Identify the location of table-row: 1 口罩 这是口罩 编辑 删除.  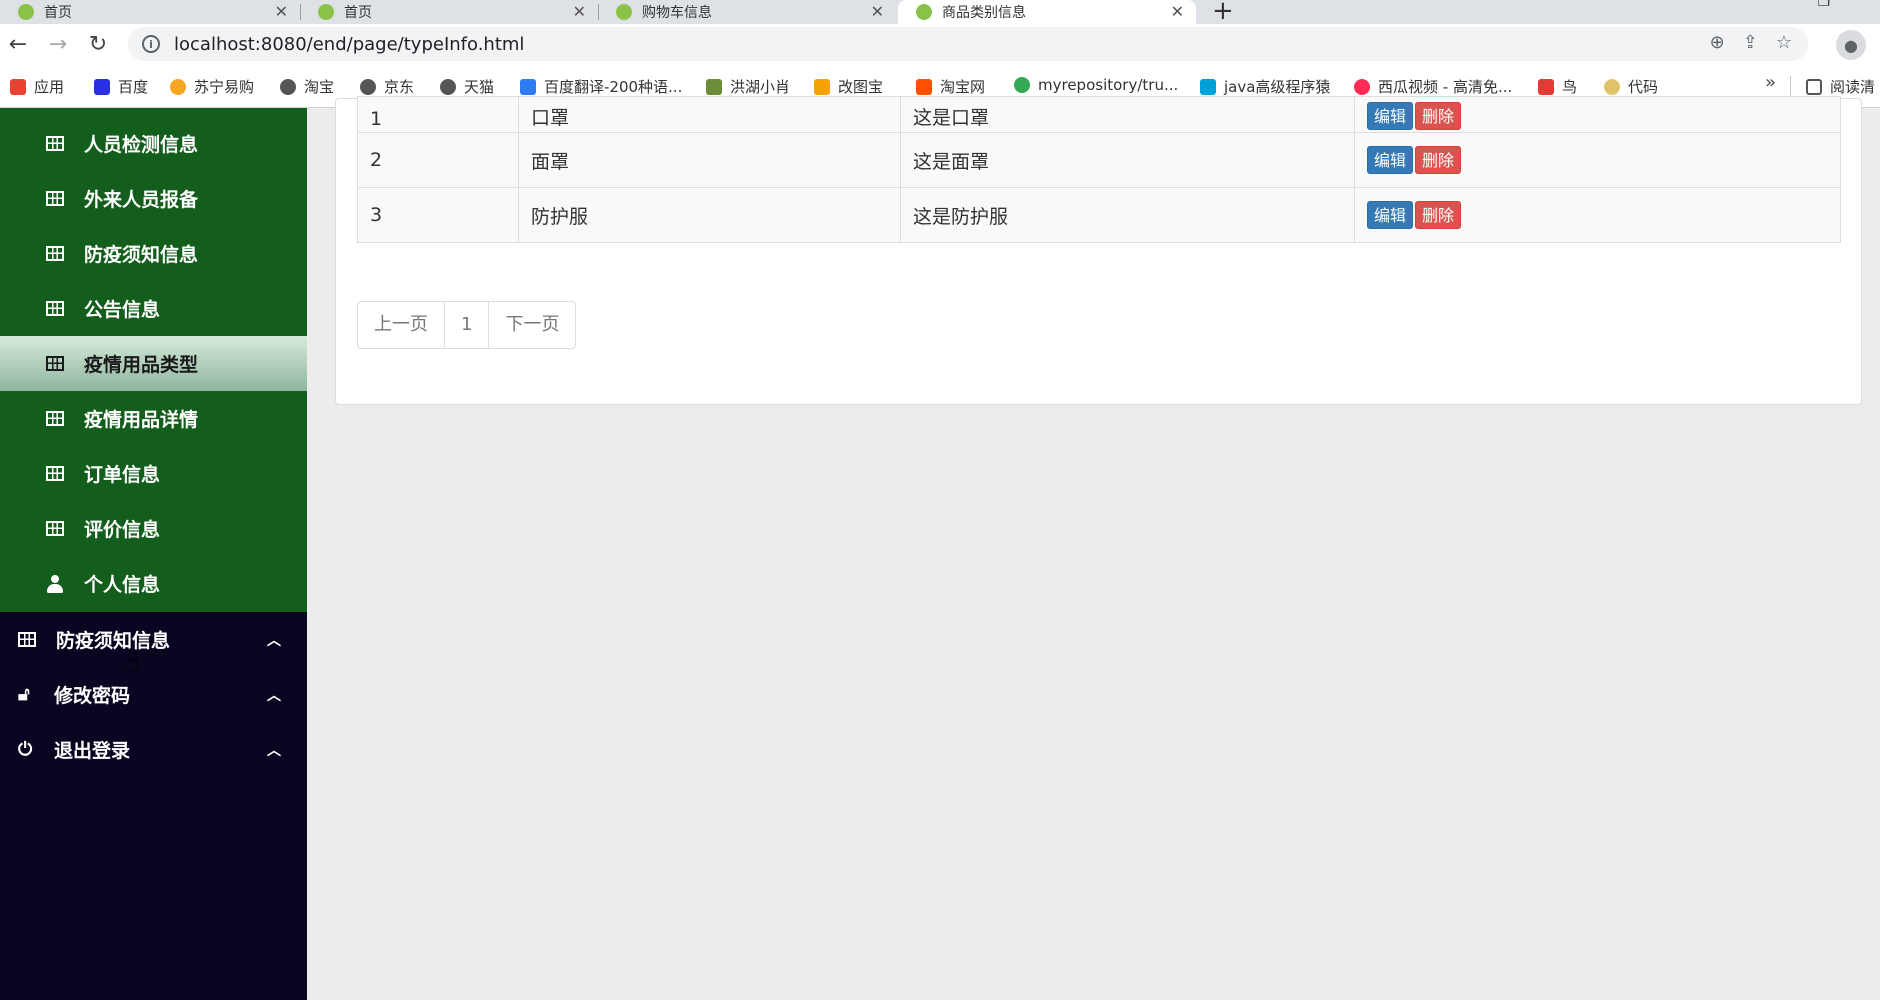
(1099, 114).